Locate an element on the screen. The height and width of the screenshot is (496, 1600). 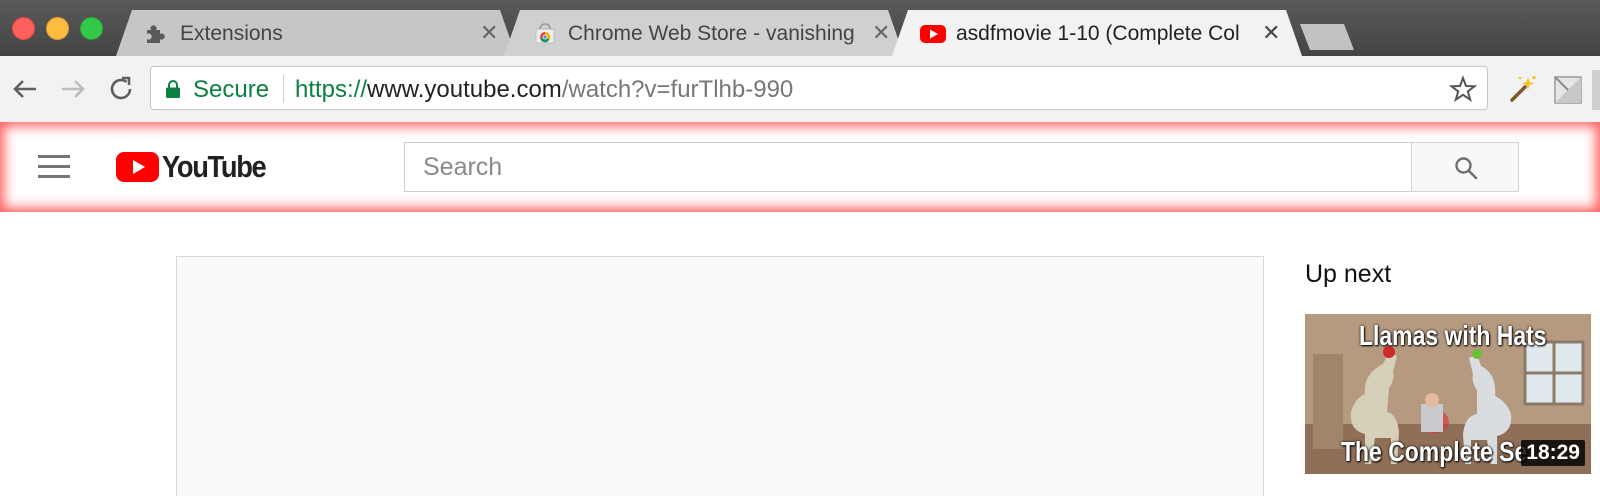
reload-icon is located at coordinates (121, 89).